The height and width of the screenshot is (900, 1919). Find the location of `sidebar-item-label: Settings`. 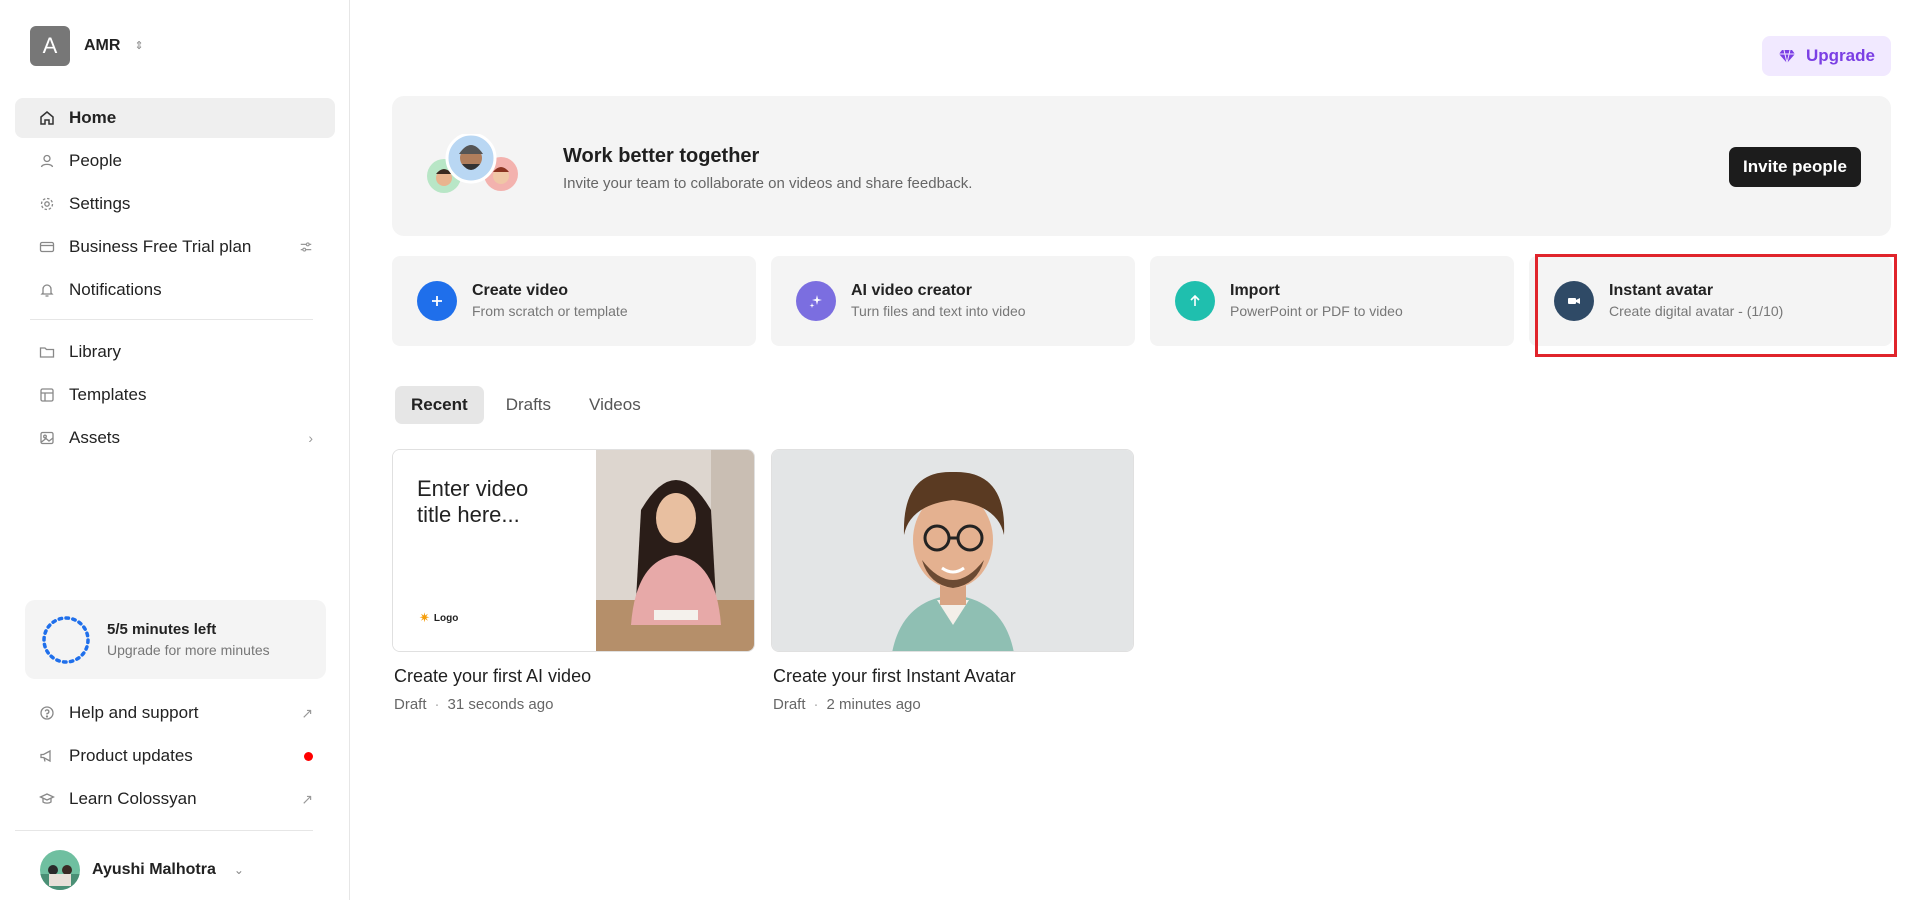

sidebar-item-label: Settings is located at coordinates (100, 203).